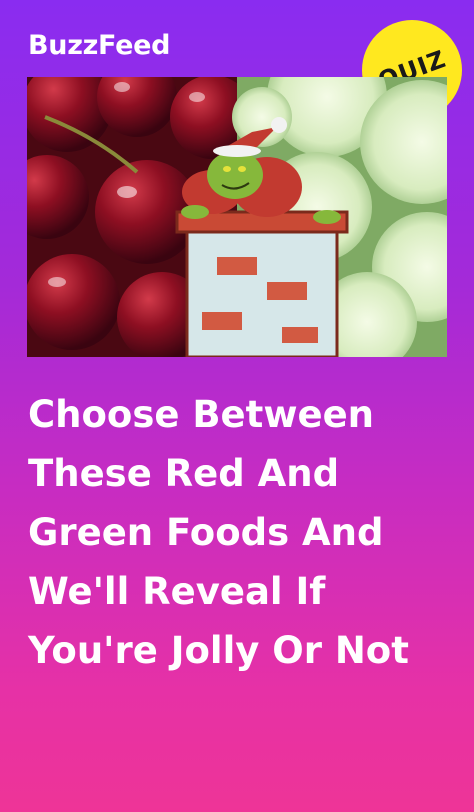  Describe the element at coordinates (99, 45) in the screenshot. I see `brand-logo: BuzzFeed` at that location.